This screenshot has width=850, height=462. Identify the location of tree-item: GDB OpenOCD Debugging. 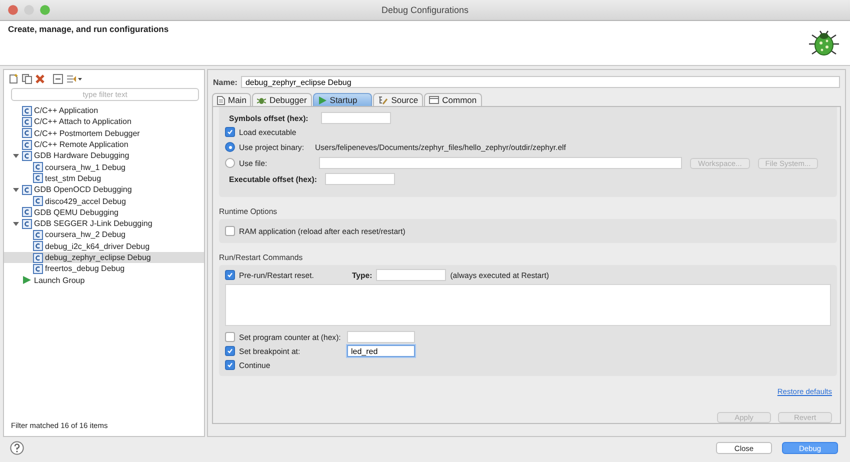
(104, 190).